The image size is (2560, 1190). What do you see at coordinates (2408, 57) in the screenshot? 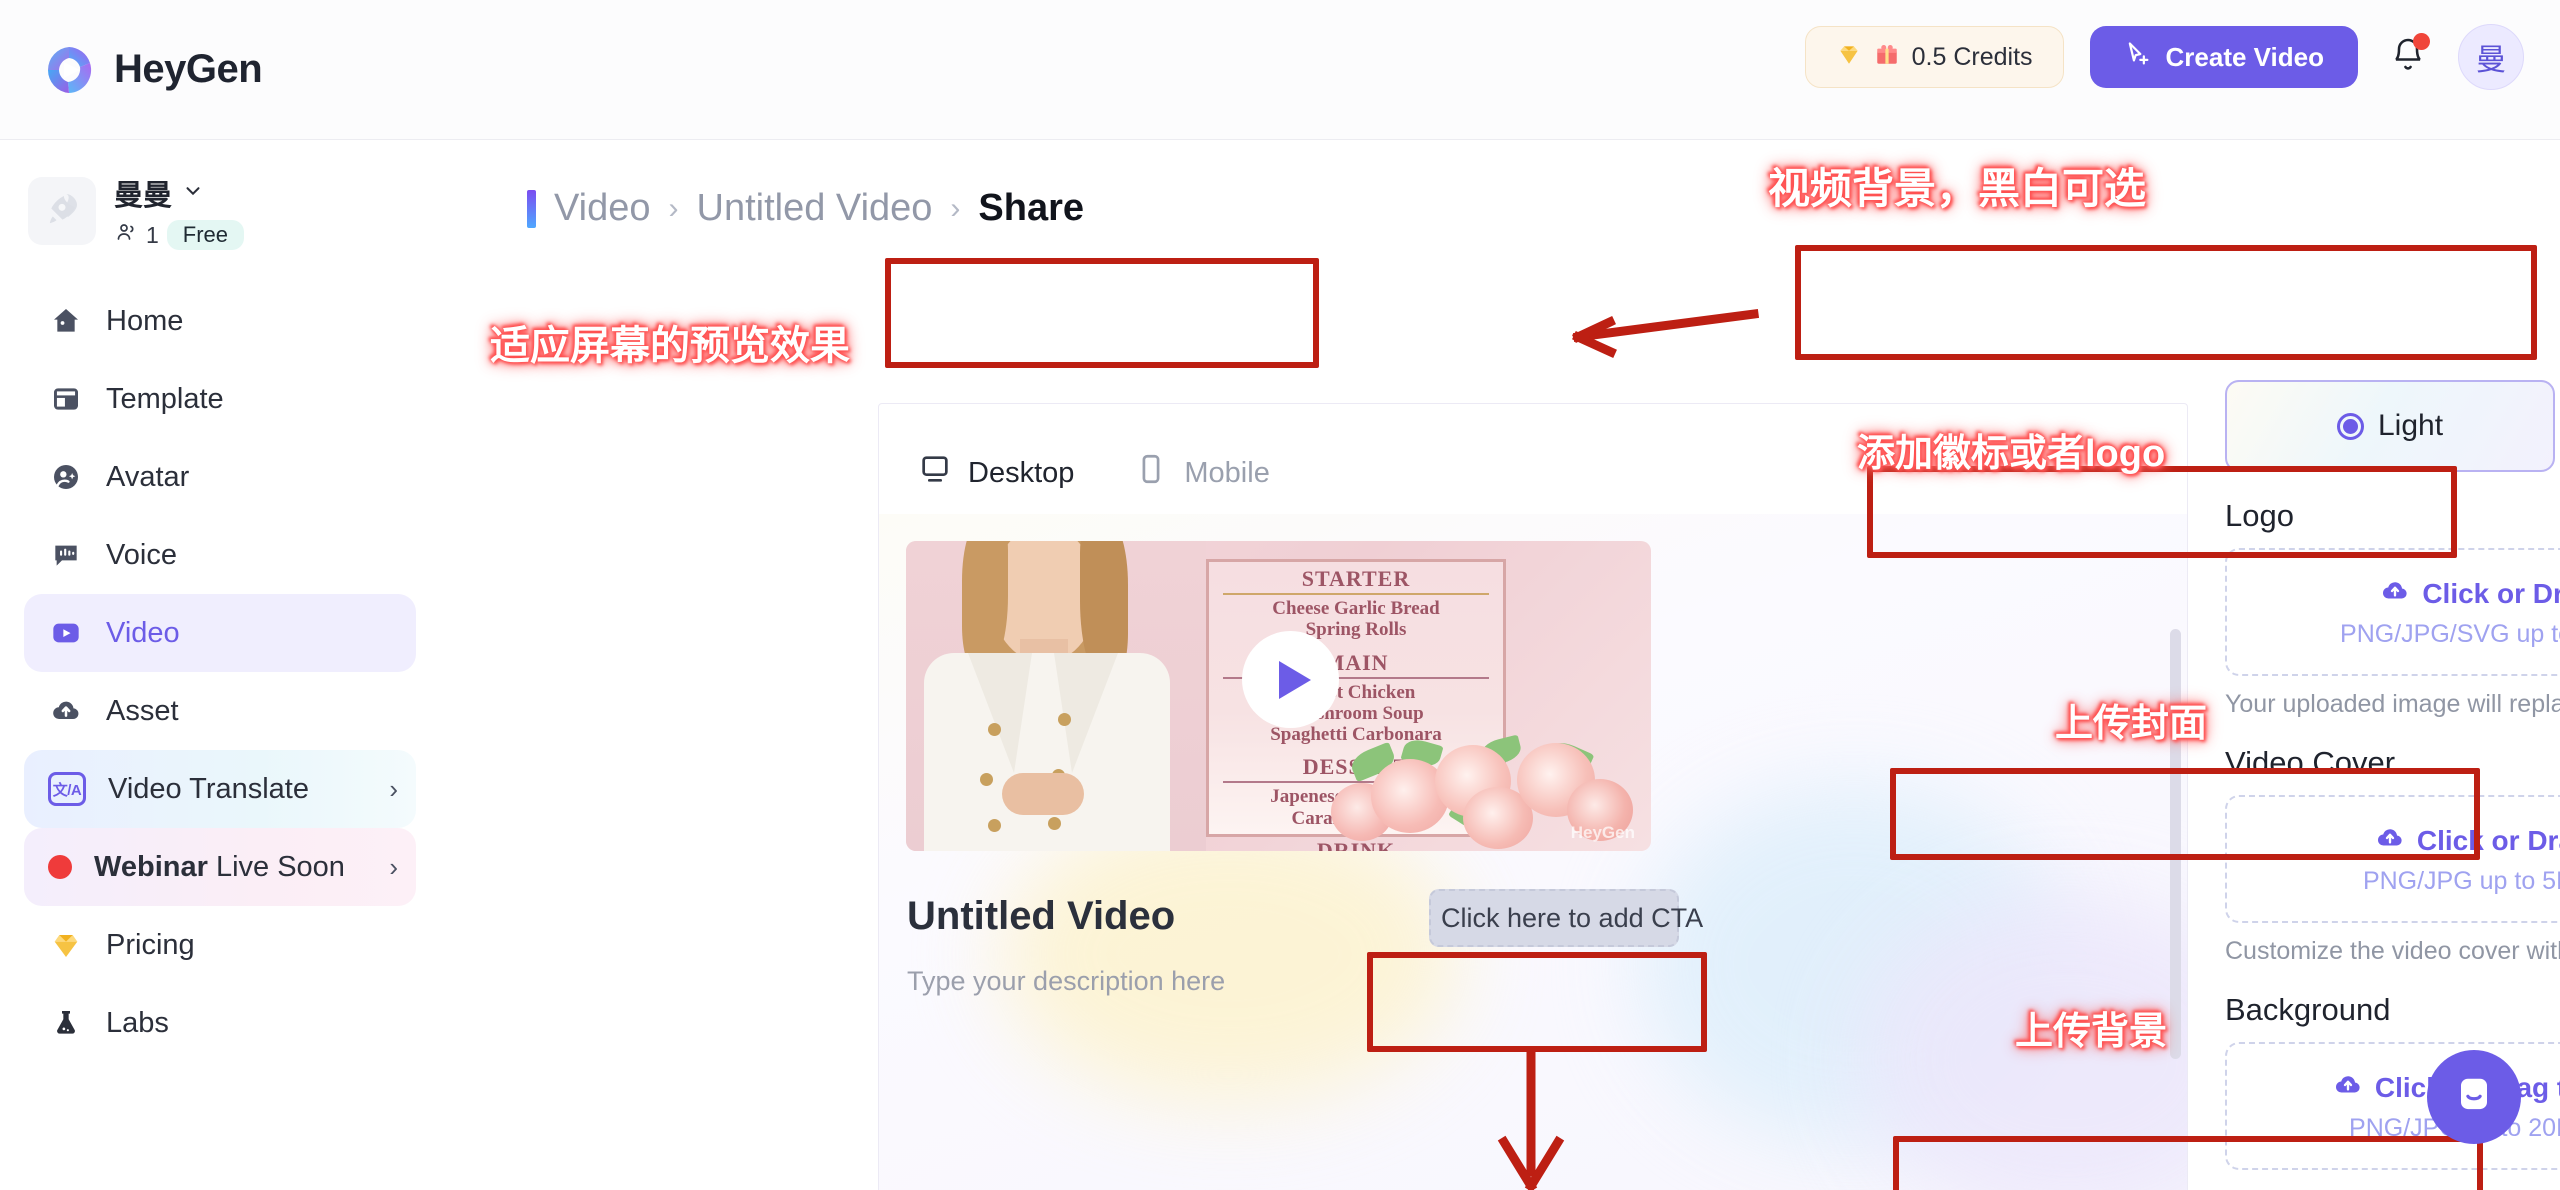
I see `notifications-button` at bounding box center [2408, 57].